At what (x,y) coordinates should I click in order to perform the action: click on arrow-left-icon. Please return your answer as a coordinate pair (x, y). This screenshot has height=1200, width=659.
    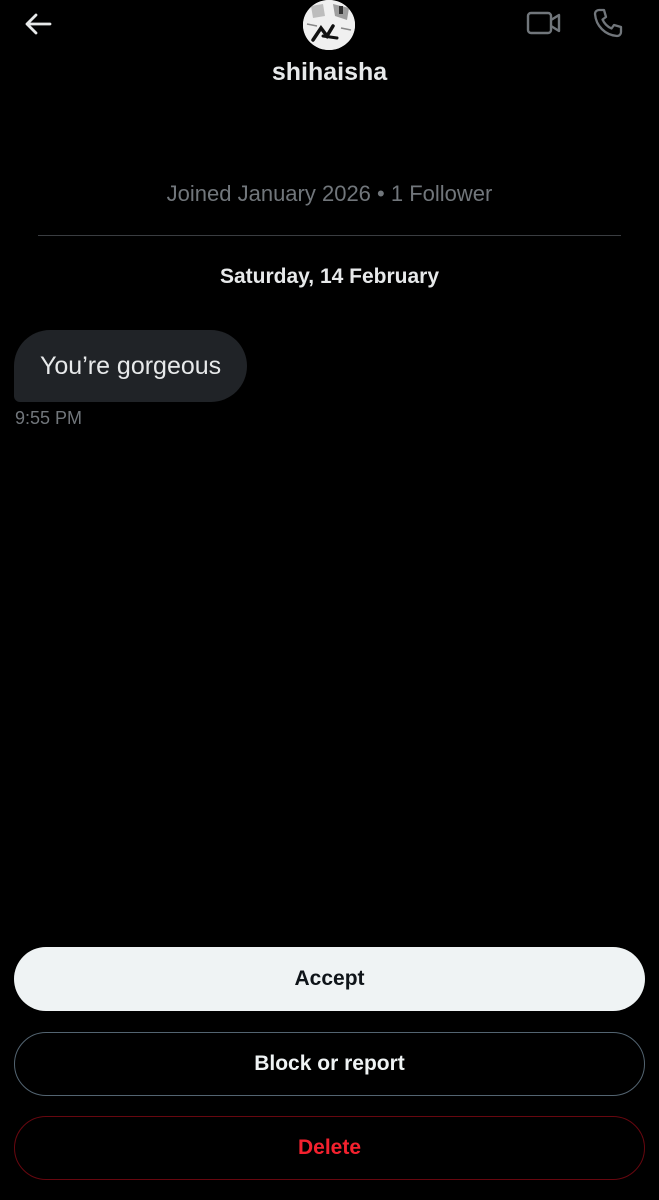
    Looking at the image, I should click on (38, 24).